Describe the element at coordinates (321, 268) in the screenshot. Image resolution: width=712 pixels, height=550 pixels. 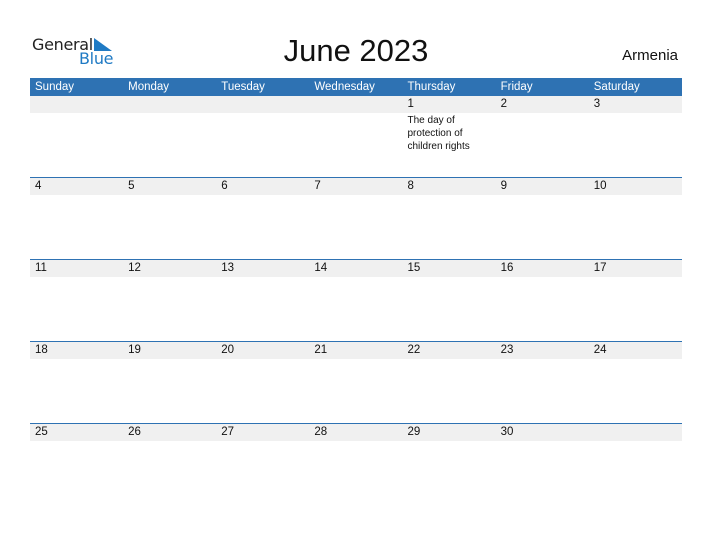
I see `day-number: 14` at that location.